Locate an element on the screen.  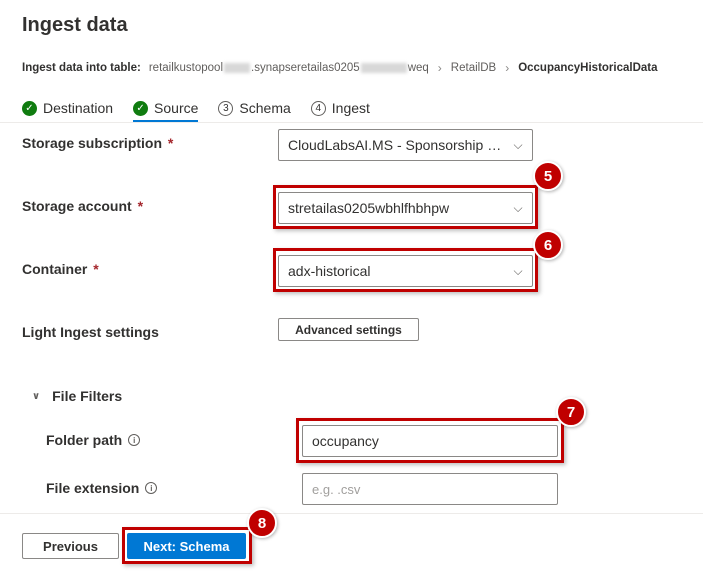
tab-schema: 3 Schema is located at coordinates (254, 108).